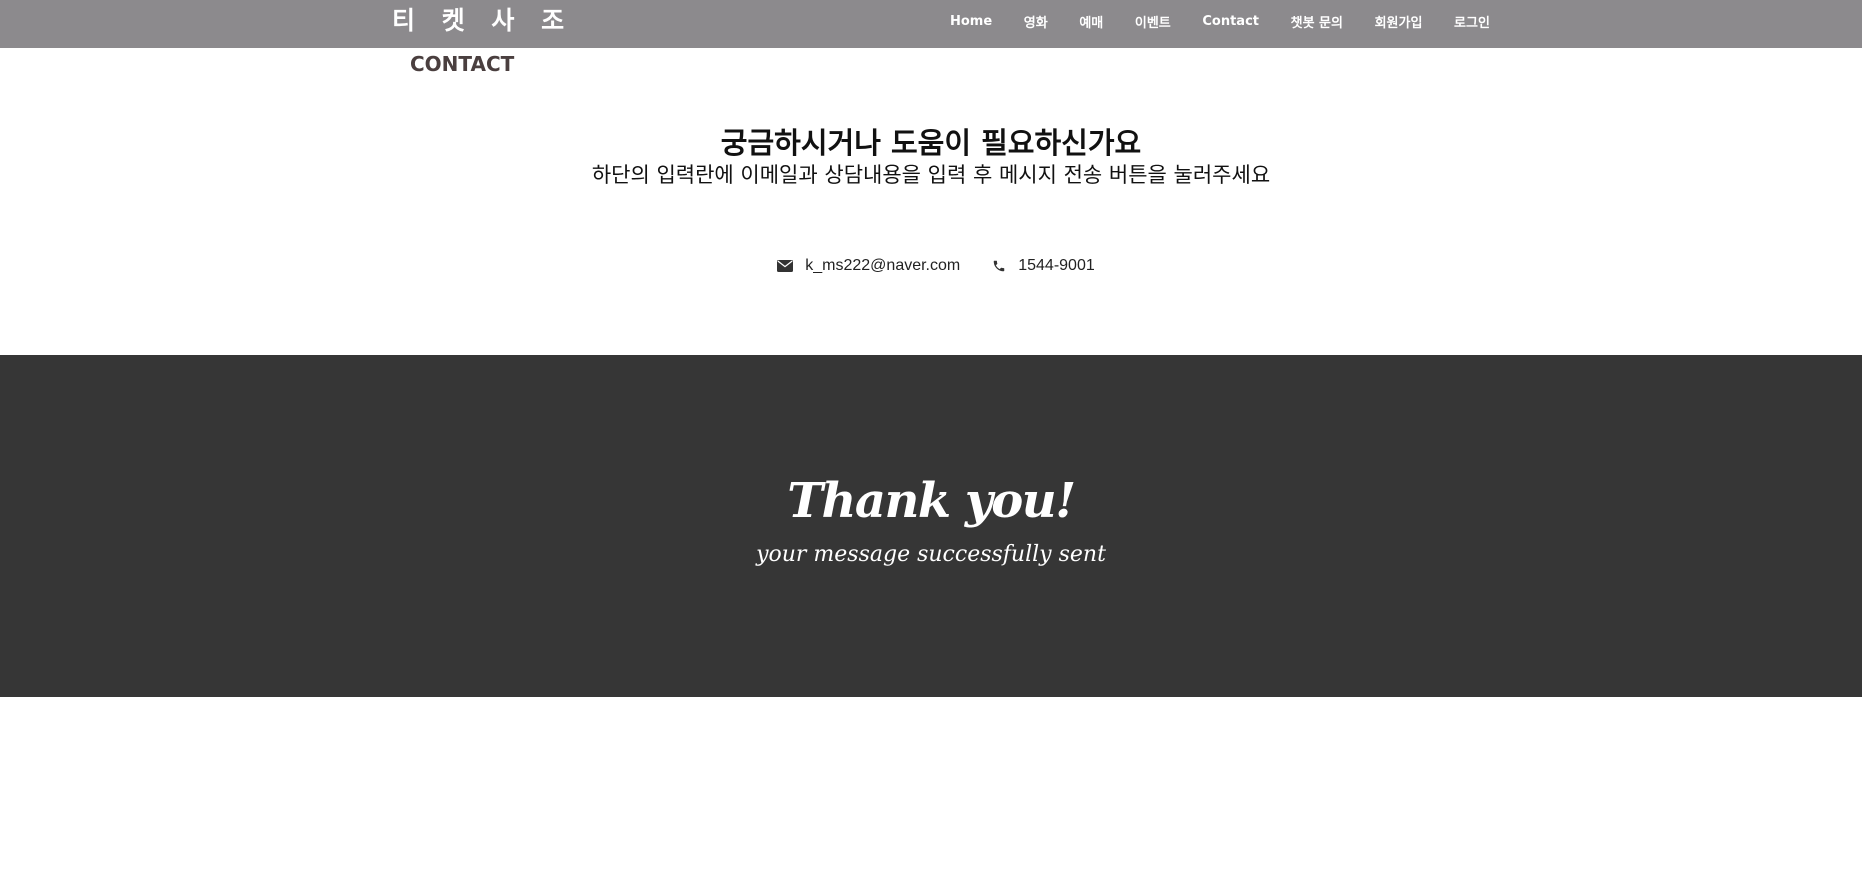 This screenshot has width=1862, height=893. I want to click on nav-booking: 예매, so click(1091, 21).